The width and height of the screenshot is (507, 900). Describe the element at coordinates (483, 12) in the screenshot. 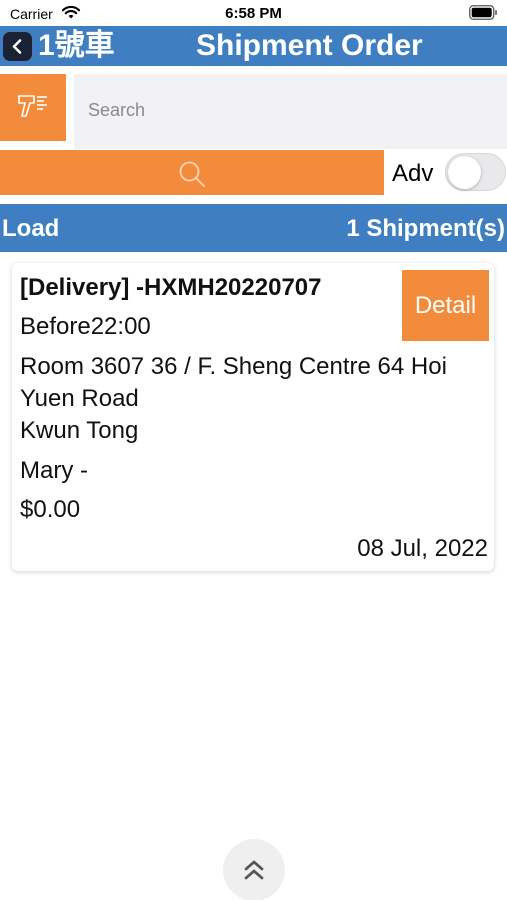

I see `battery-icon` at that location.